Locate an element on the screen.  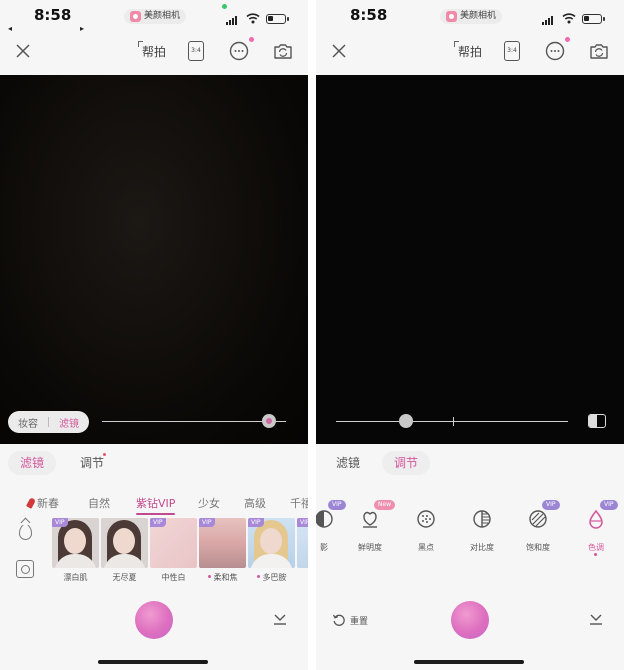
helper-shoot-label: 帮拍 is located at coordinates (469, 51).